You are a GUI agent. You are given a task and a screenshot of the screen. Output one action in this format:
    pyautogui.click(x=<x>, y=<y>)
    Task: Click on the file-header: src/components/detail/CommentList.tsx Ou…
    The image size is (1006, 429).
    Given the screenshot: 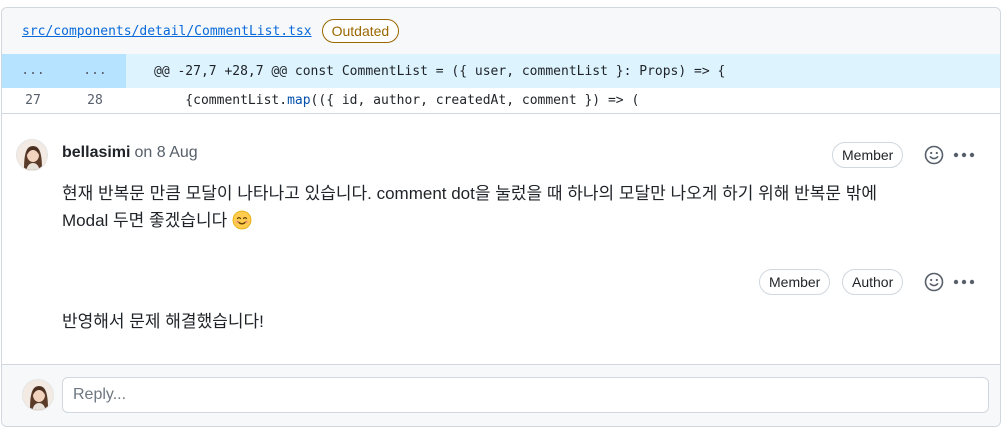 What is the action you would take?
    pyautogui.click(x=501, y=31)
    